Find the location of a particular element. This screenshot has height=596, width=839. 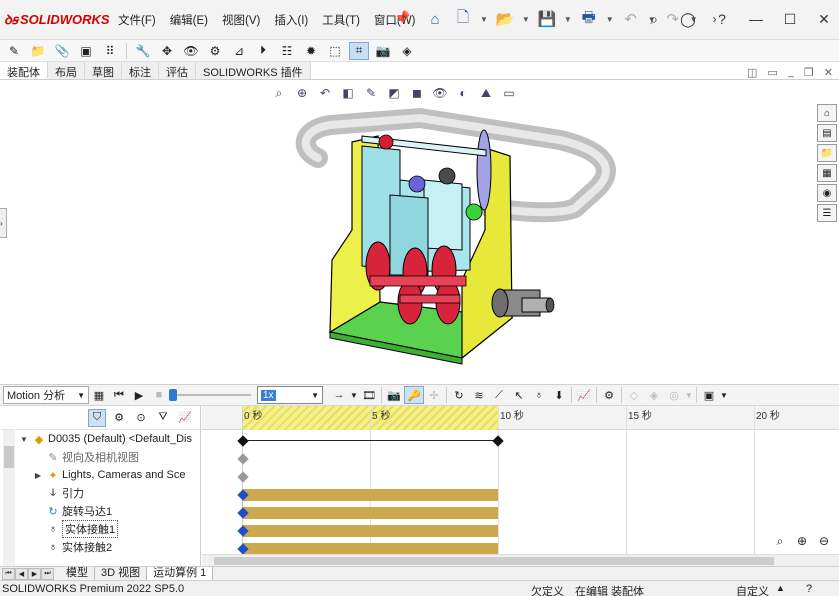

split-view-icon: ◫ is located at coordinates (752, 72).